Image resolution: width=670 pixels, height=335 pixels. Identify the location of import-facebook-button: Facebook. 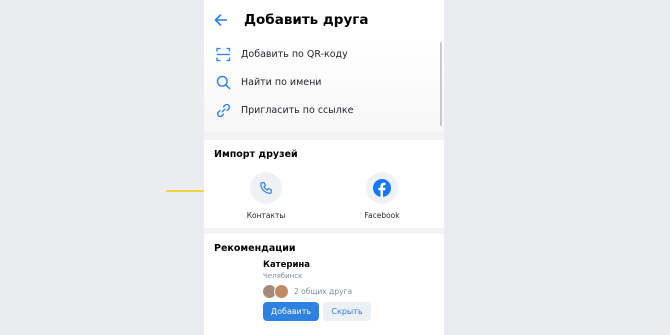
(382, 196).